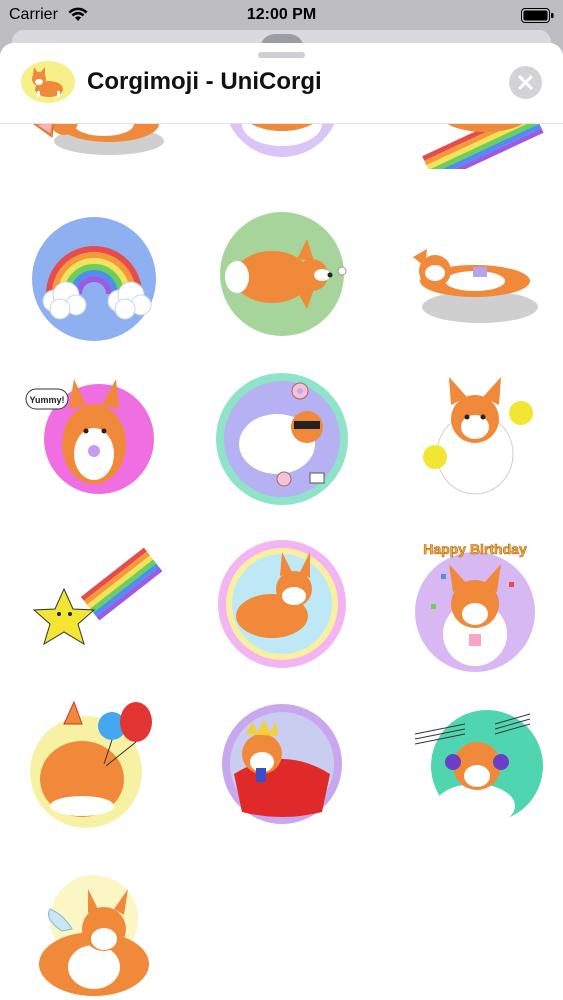 The height and width of the screenshot is (1000, 563). I want to click on rainbow-clouds-sticker, so click(94, 279).